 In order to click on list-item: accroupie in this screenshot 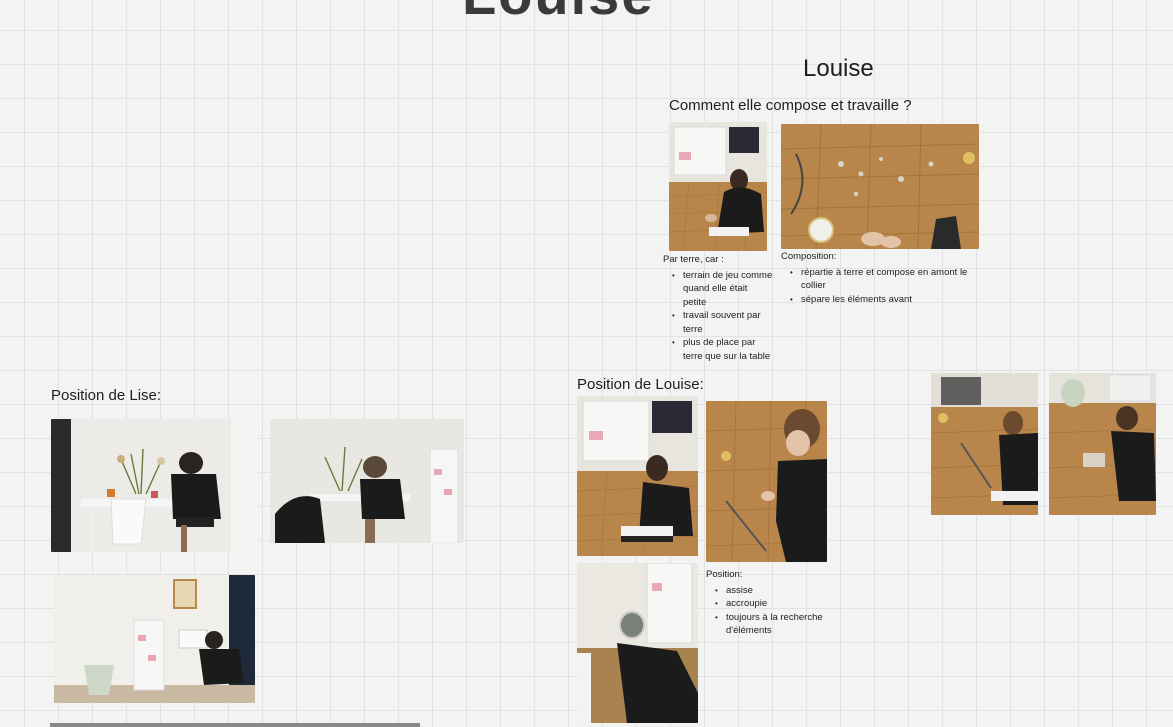, I will do `click(773, 604)`.